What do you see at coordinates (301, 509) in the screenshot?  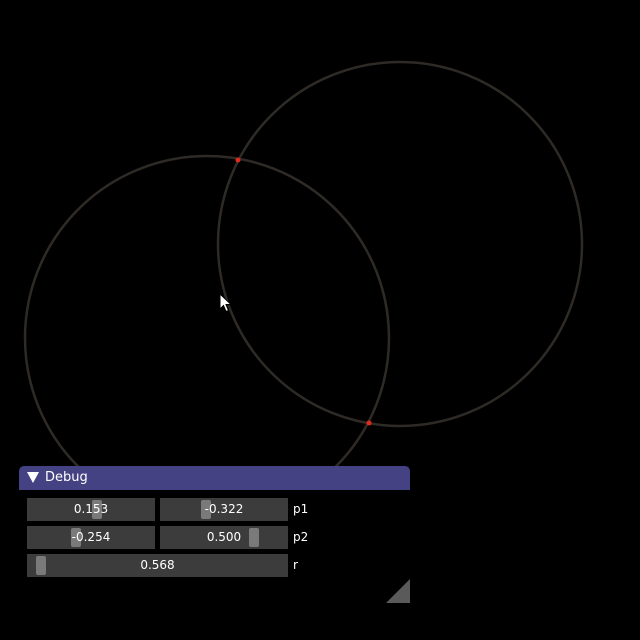 I see `p1-label: p1` at bounding box center [301, 509].